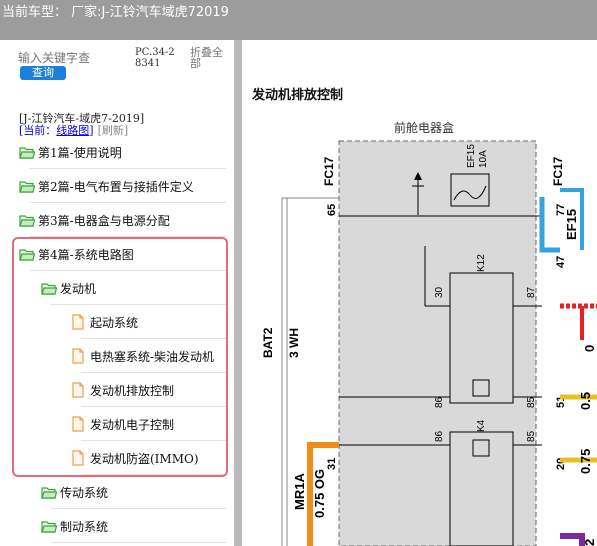  I want to click on mr1a-label: MR1A, so click(299, 491).